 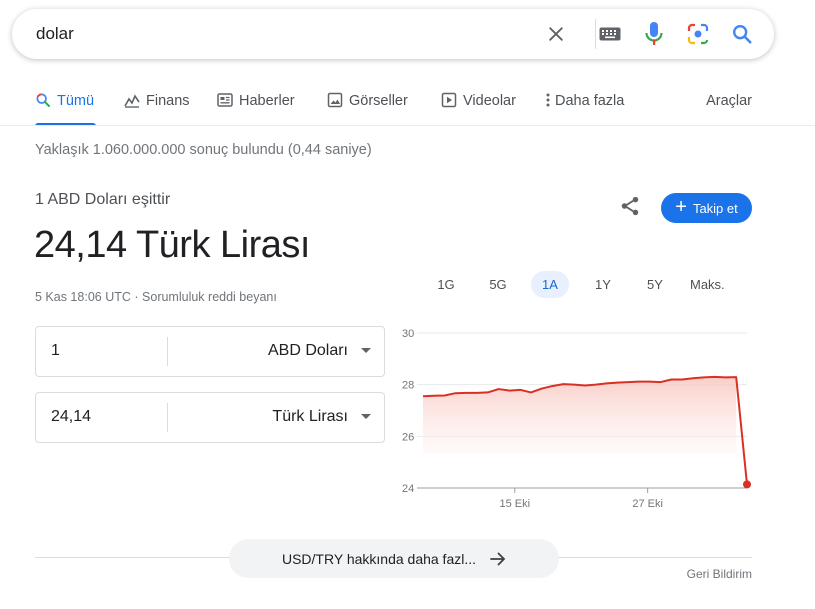 I want to click on x-tick-label: 27 Eki, so click(x=647, y=504).